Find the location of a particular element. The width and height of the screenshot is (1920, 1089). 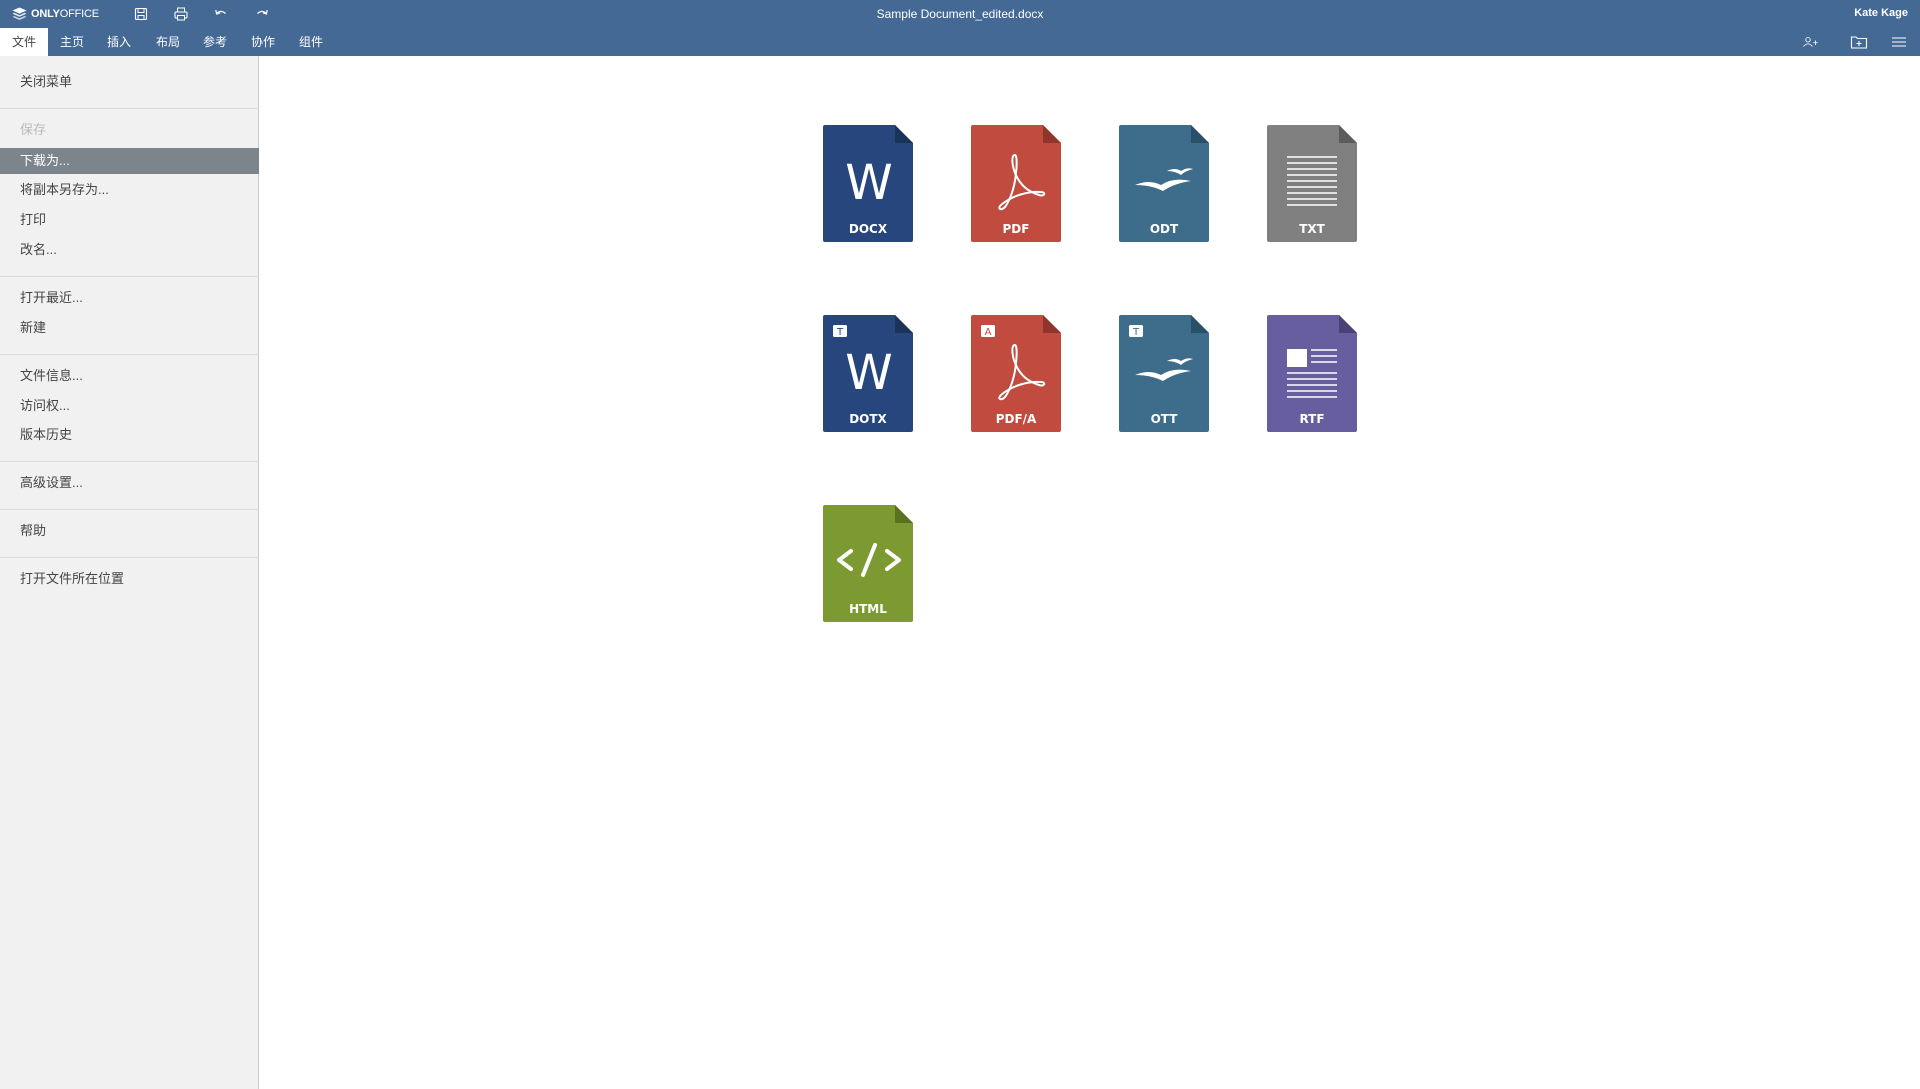

undo-icon is located at coordinates (220, 12).